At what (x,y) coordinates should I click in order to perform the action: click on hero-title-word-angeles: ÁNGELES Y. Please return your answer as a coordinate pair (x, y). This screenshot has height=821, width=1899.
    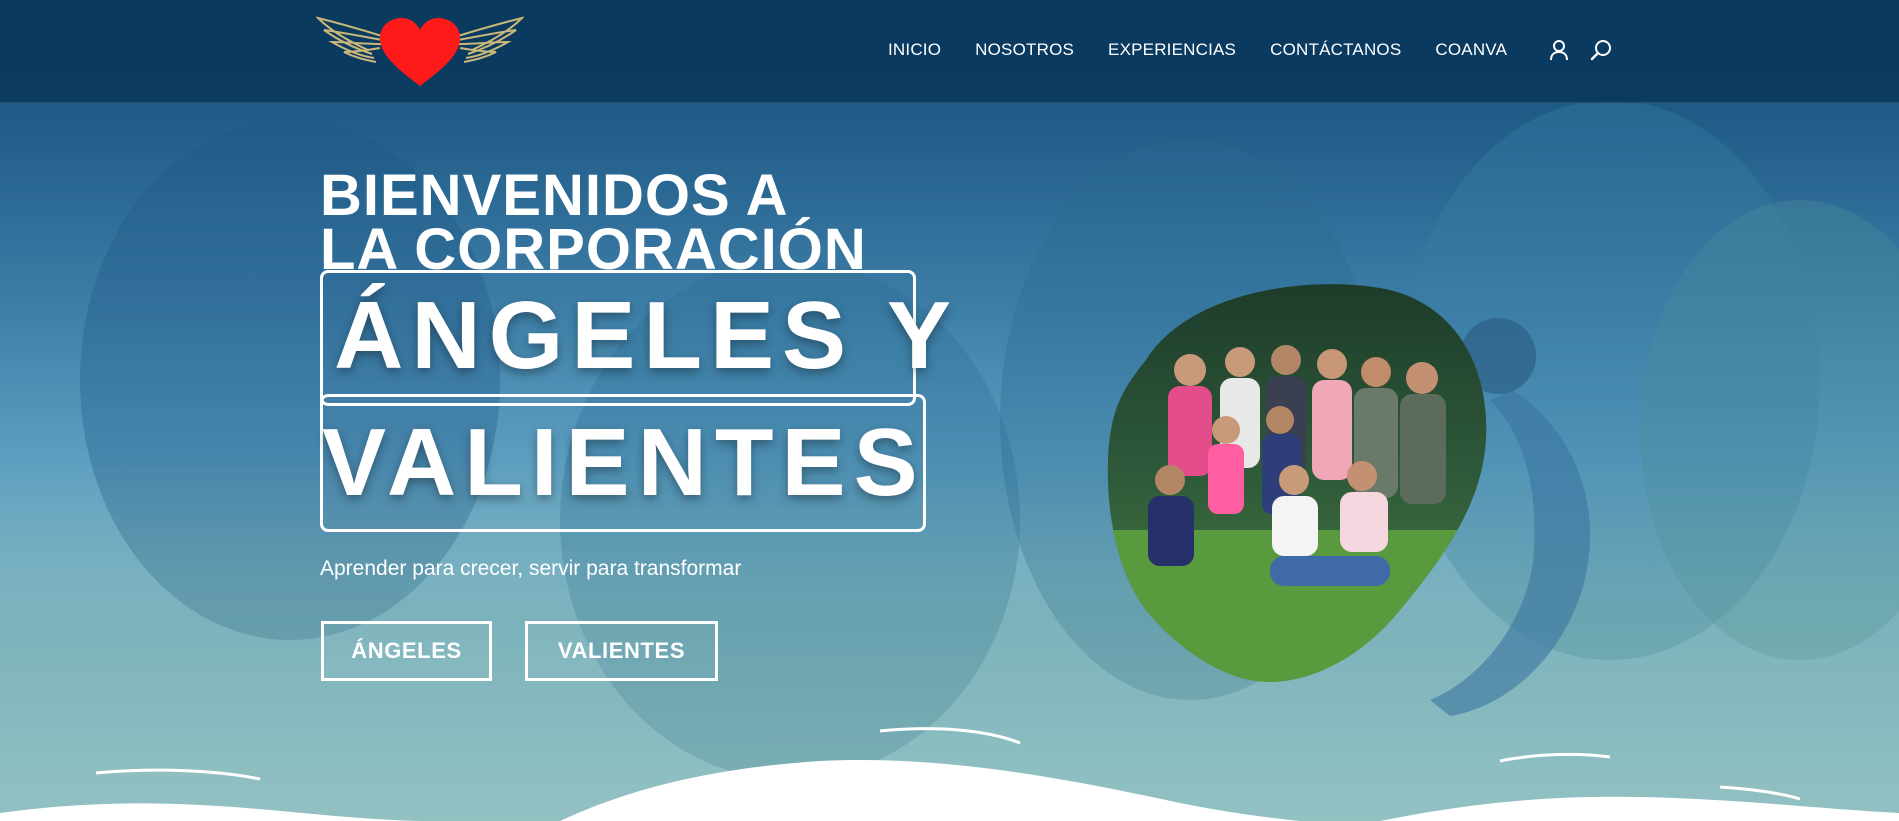
    Looking at the image, I should click on (647, 335).